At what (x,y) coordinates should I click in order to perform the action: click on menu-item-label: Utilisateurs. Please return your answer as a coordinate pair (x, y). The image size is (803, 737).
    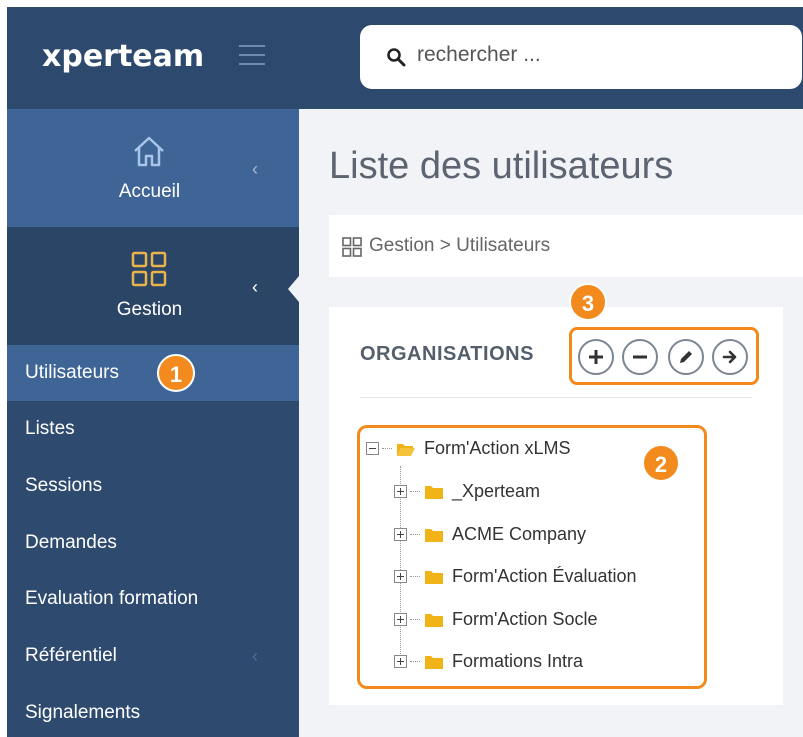
    Looking at the image, I should click on (72, 372).